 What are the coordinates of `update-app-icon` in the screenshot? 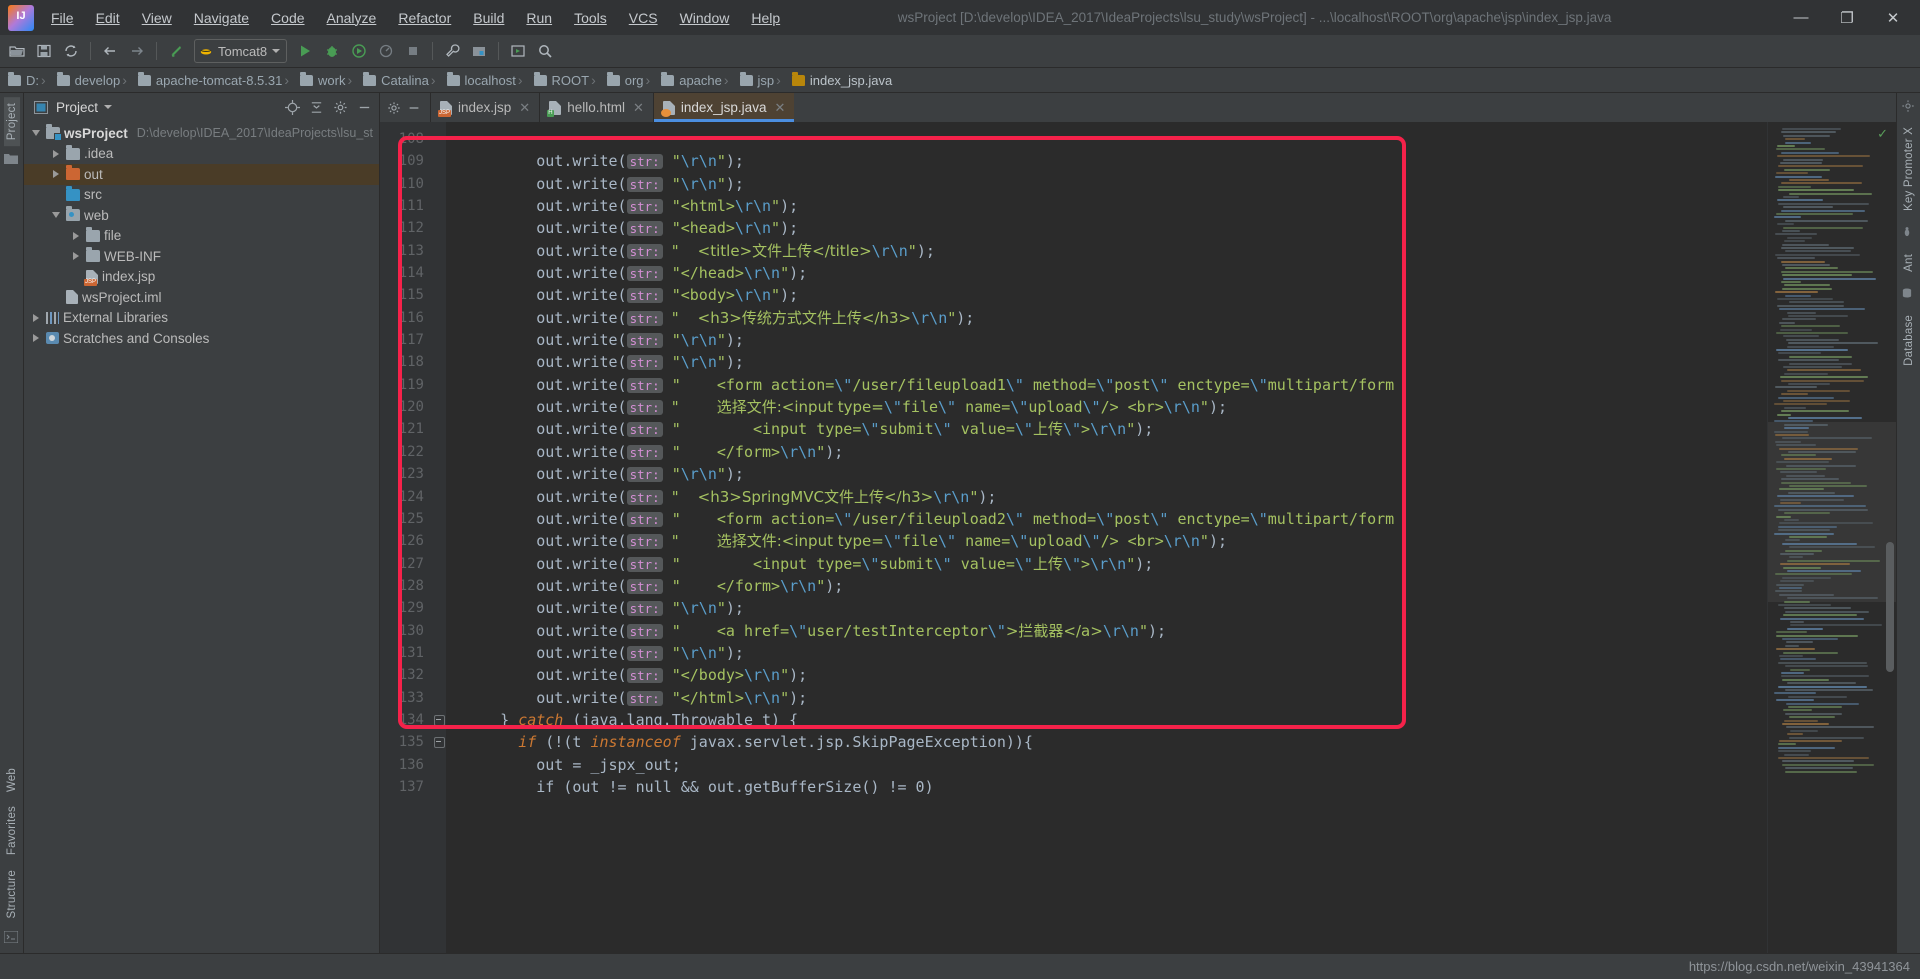 It's located at (518, 51).